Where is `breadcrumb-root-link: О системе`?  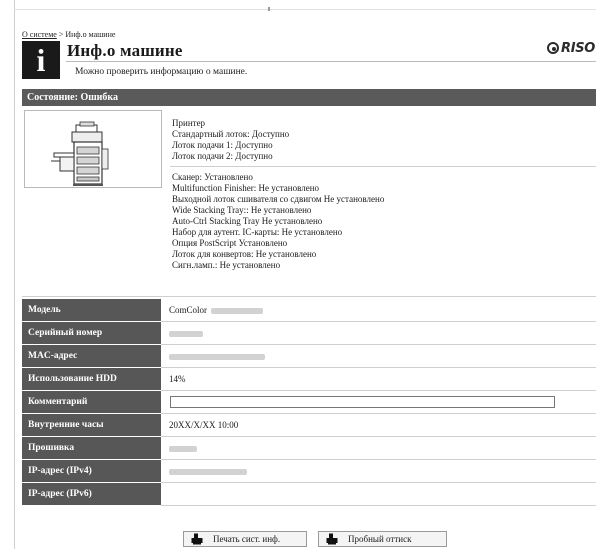 breadcrumb-root-link: О системе is located at coordinates (39, 34).